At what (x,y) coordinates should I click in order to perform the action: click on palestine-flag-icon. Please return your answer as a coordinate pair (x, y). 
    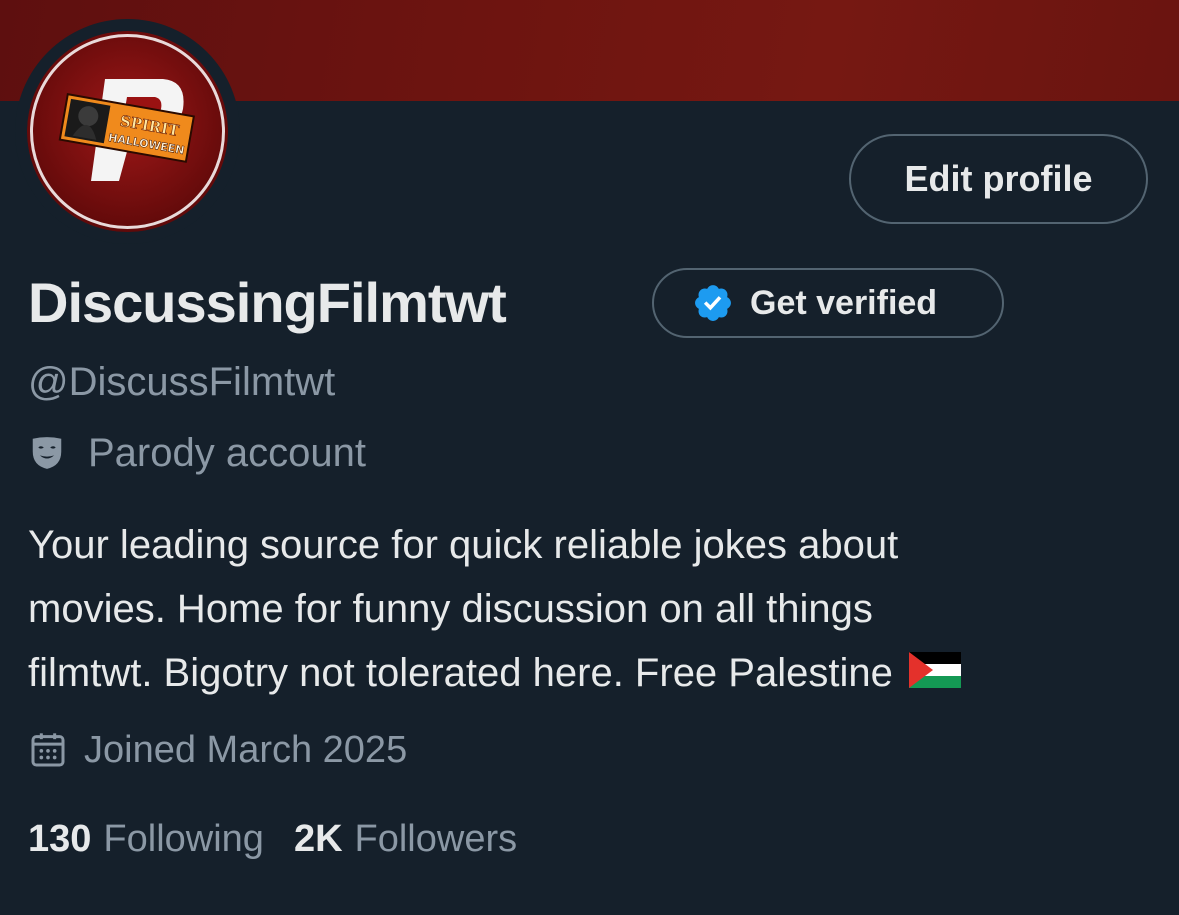
    Looking at the image, I should click on (934, 665).